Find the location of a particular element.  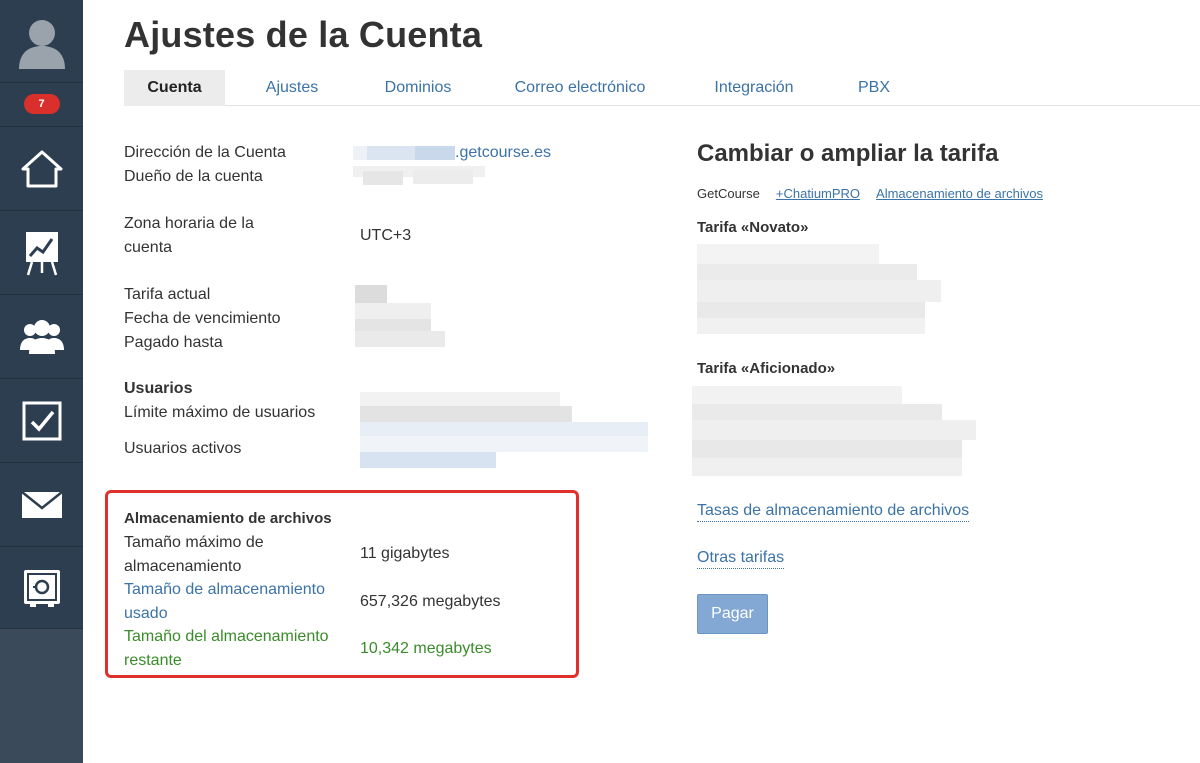

home-icon is located at coordinates (41, 168).